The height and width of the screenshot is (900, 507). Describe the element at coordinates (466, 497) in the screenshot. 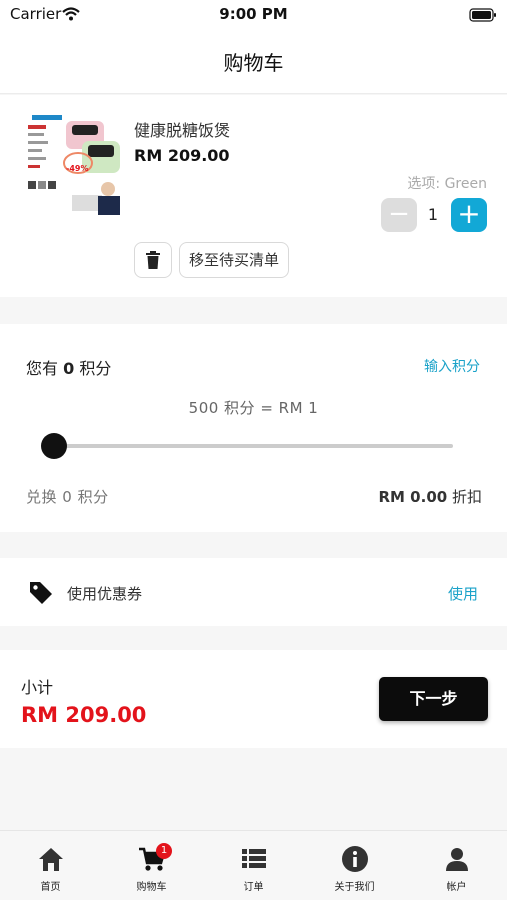

I see `discount-suffix: 折扣` at that location.